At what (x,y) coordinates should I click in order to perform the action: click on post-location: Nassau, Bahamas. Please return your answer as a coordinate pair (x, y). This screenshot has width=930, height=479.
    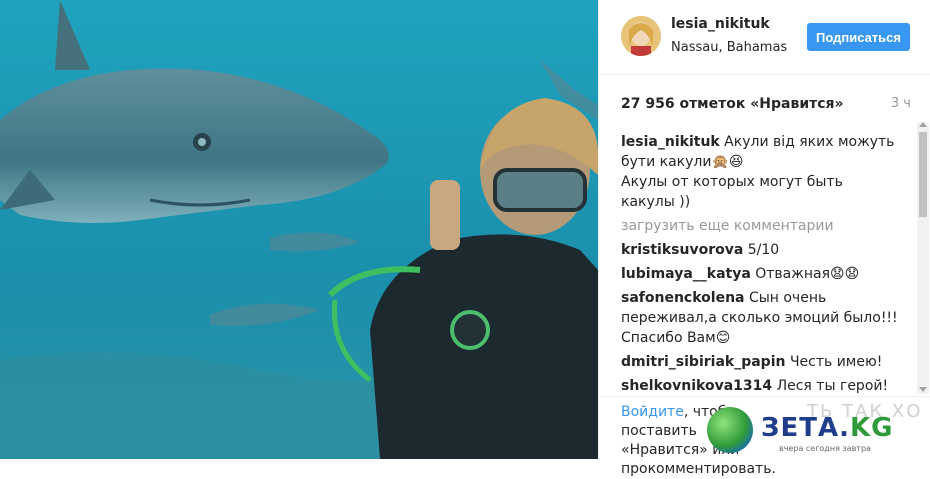
    Looking at the image, I should click on (729, 47).